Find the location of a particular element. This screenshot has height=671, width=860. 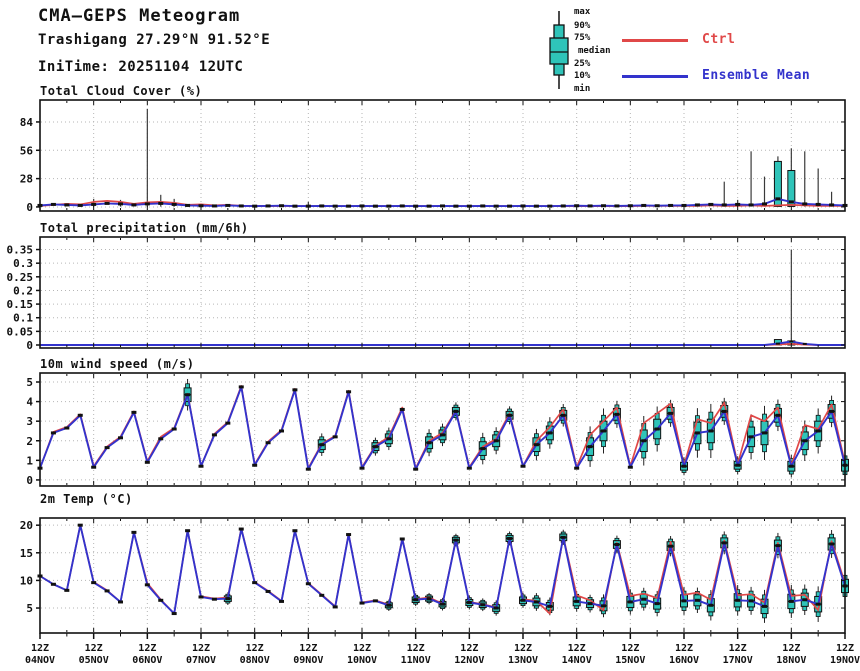

svg-text: 28 is located at coordinates (26, 179).